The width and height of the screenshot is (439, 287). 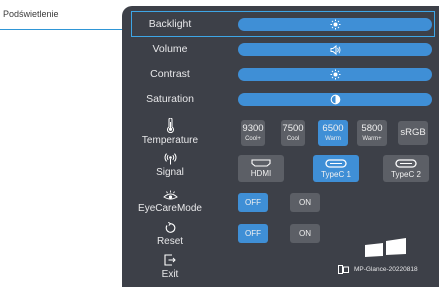 I want to click on eyecare-off-button: OFF, so click(x=253, y=202).